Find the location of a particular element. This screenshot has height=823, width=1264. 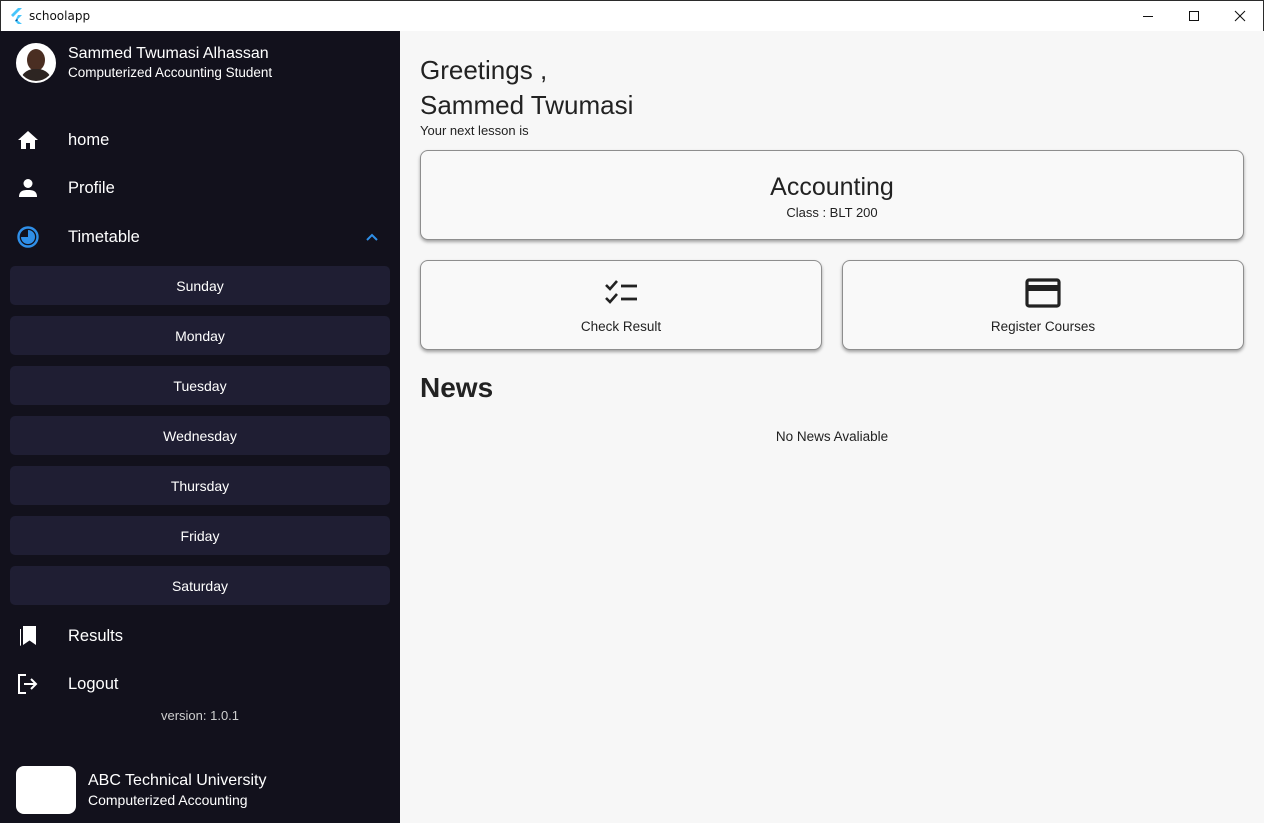

maximize-button is located at coordinates (1194, 16).